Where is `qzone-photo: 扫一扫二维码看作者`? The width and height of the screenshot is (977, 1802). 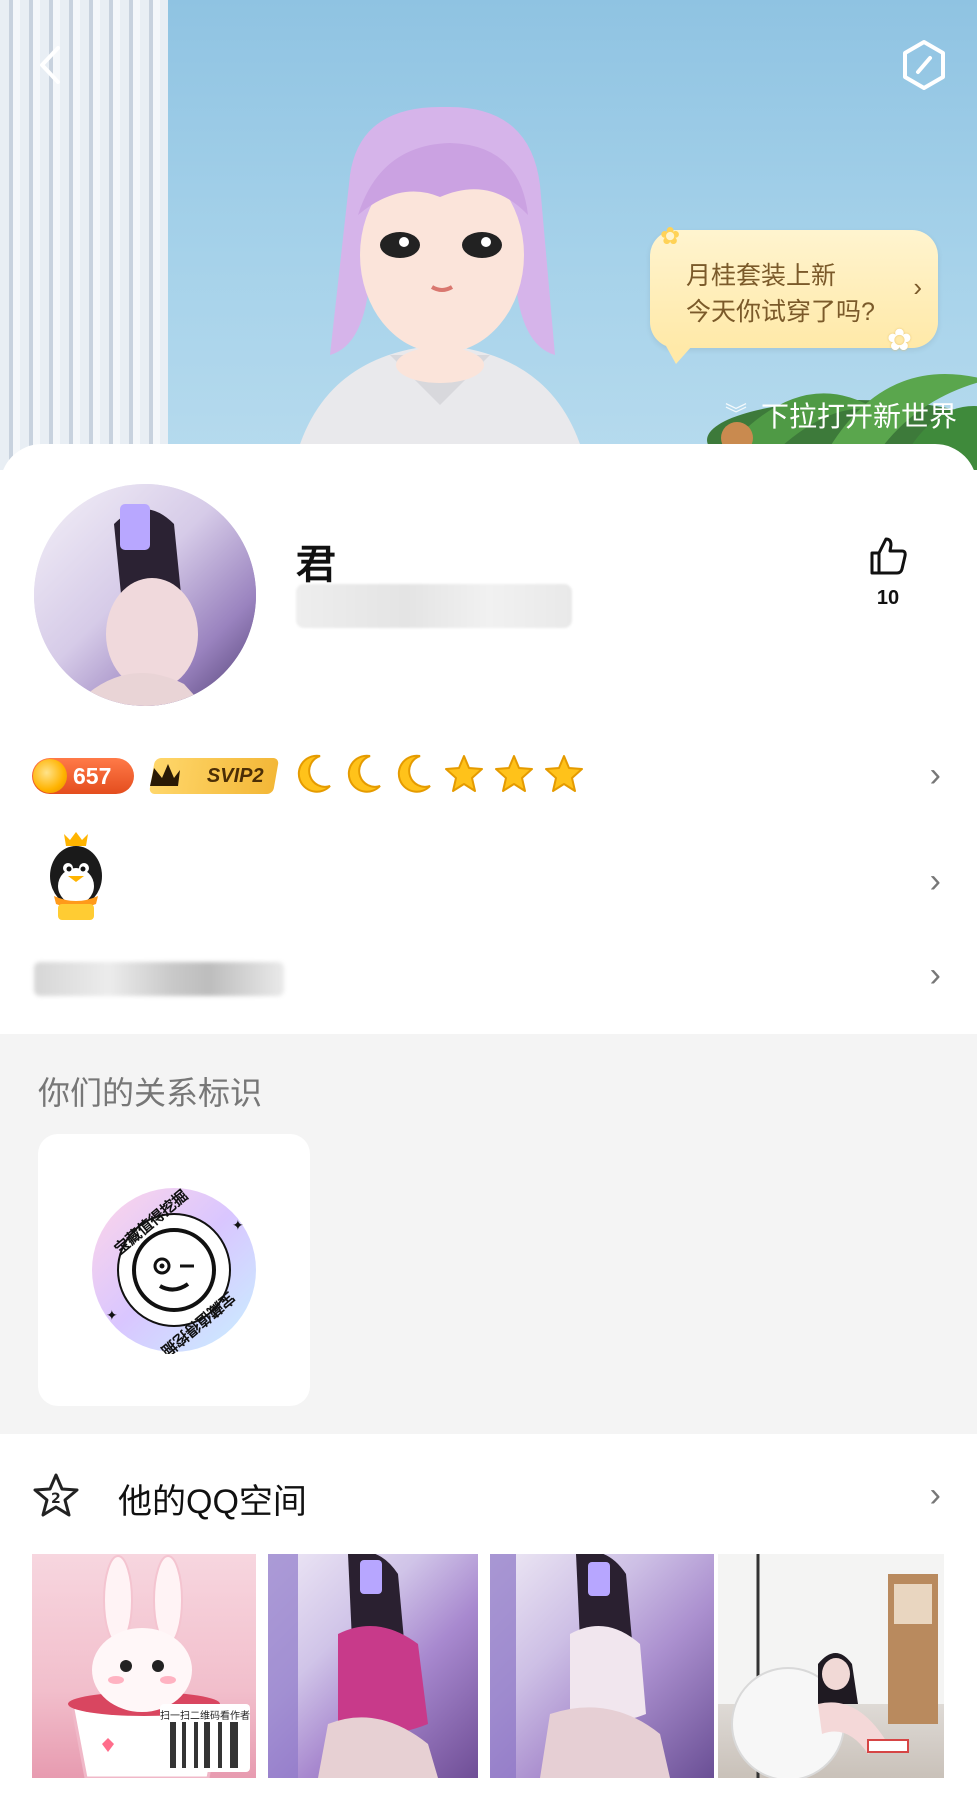 qzone-photo: 扫一扫二维码看作者 is located at coordinates (144, 1666).